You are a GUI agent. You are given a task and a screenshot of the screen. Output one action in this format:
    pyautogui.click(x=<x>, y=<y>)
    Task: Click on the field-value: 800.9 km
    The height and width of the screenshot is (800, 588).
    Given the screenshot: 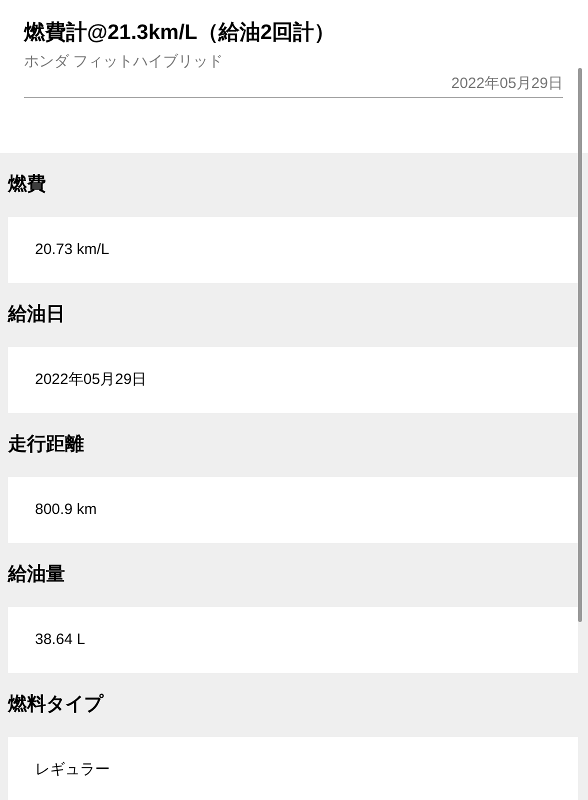 What is the action you would take?
    pyautogui.click(x=293, y=510)
    